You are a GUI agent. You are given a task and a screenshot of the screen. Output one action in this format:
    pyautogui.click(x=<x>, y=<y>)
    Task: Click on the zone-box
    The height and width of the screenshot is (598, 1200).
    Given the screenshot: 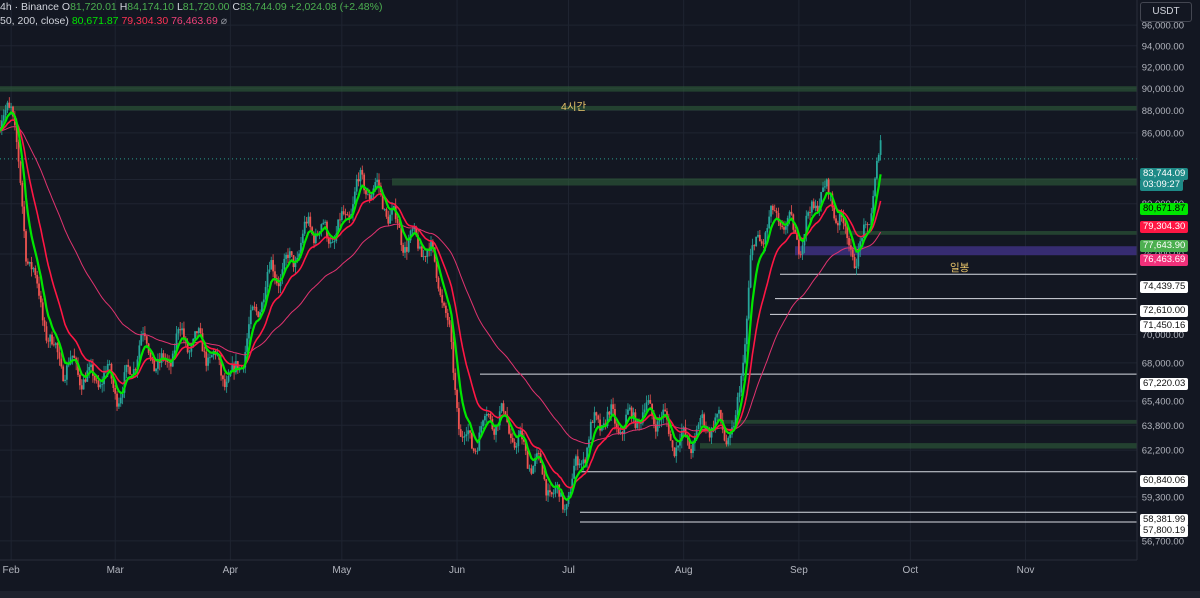 What is the action you would take?
    pyautogui.click(x=764, y=182)
    